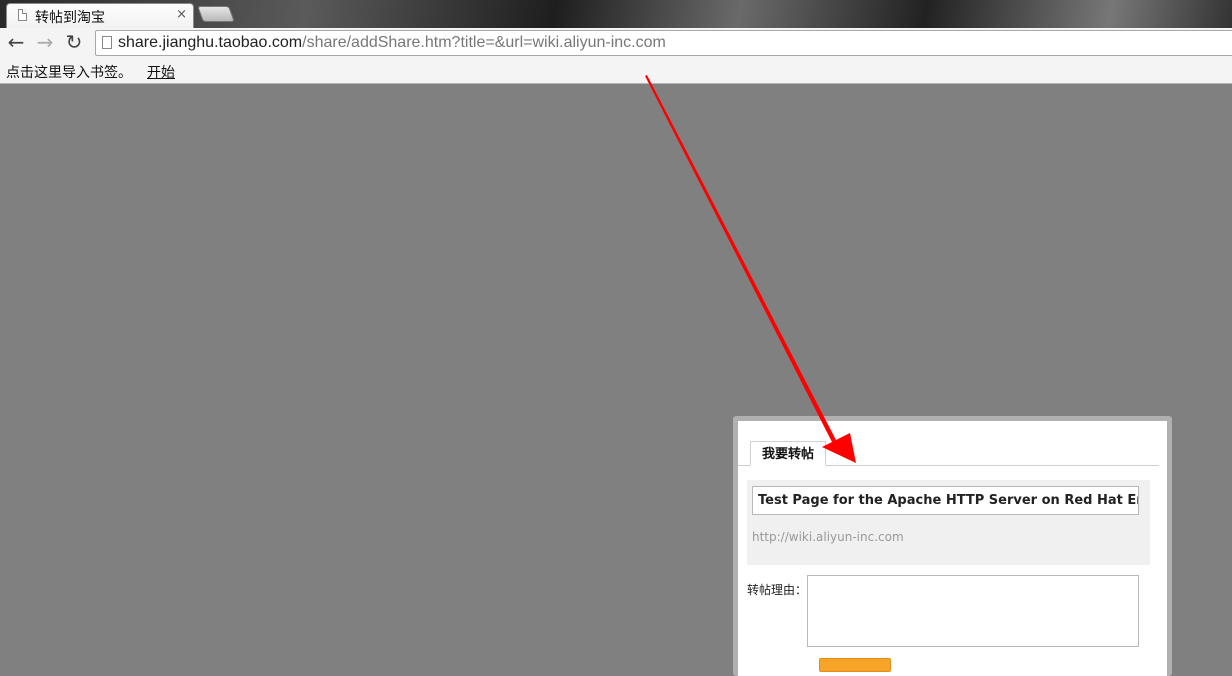 This screenshot has height=676, width=1232. Describe the element at coordinates (973, 611) in the screenshot. I see `reason-textarea` at that location.